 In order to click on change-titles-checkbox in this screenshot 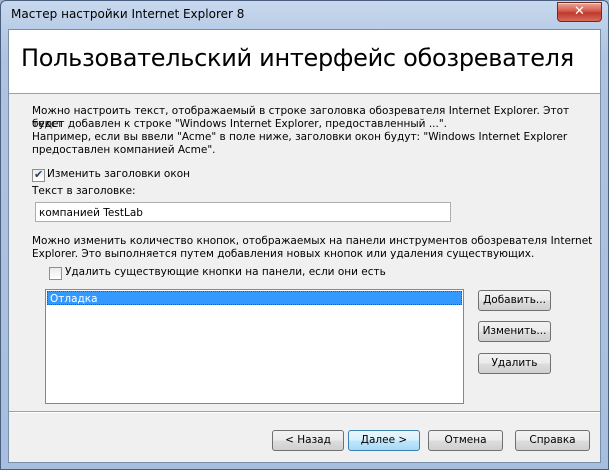, I will do `click(38, 175)`.